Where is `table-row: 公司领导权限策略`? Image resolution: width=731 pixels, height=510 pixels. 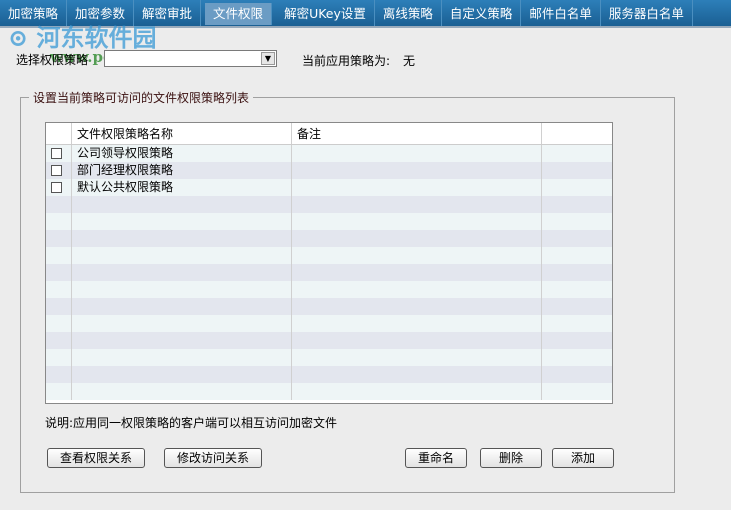 table-row: 公司领导权限策略 is located at coordinates (329, 153).